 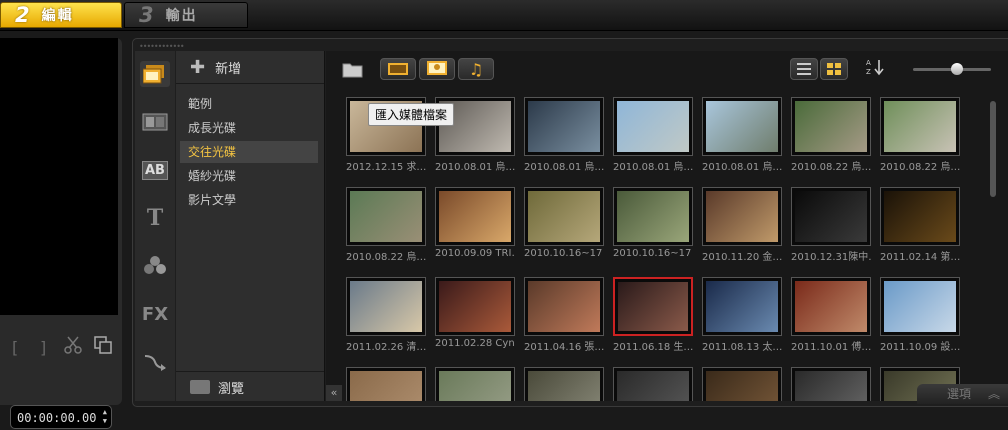 I want to click on grid-view-icon, so click(x=834, y=69).